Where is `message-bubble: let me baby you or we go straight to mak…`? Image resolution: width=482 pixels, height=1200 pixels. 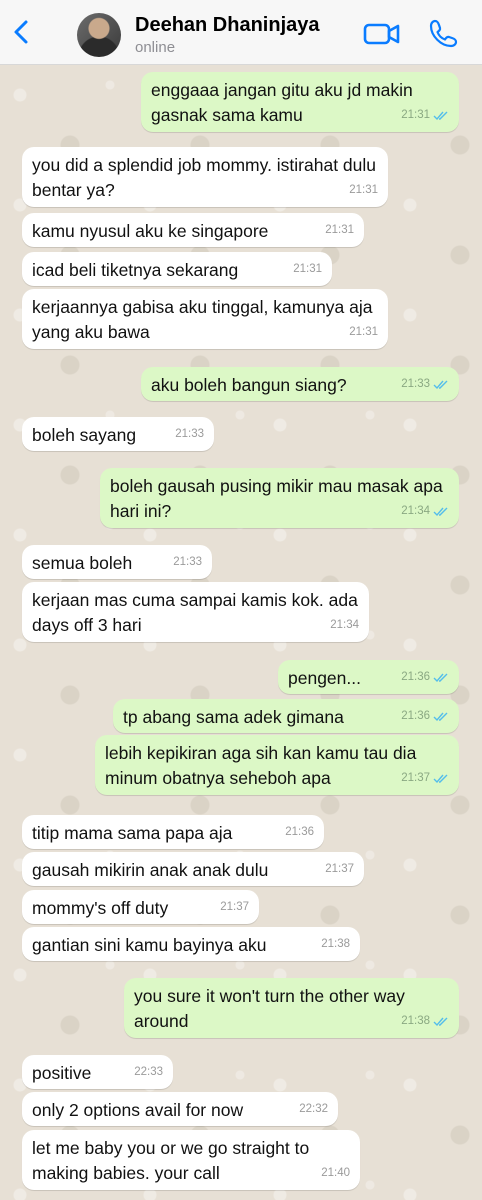 message-bubble: let me baby you or we go straight to mak… is located at coordinates (191, 1160).